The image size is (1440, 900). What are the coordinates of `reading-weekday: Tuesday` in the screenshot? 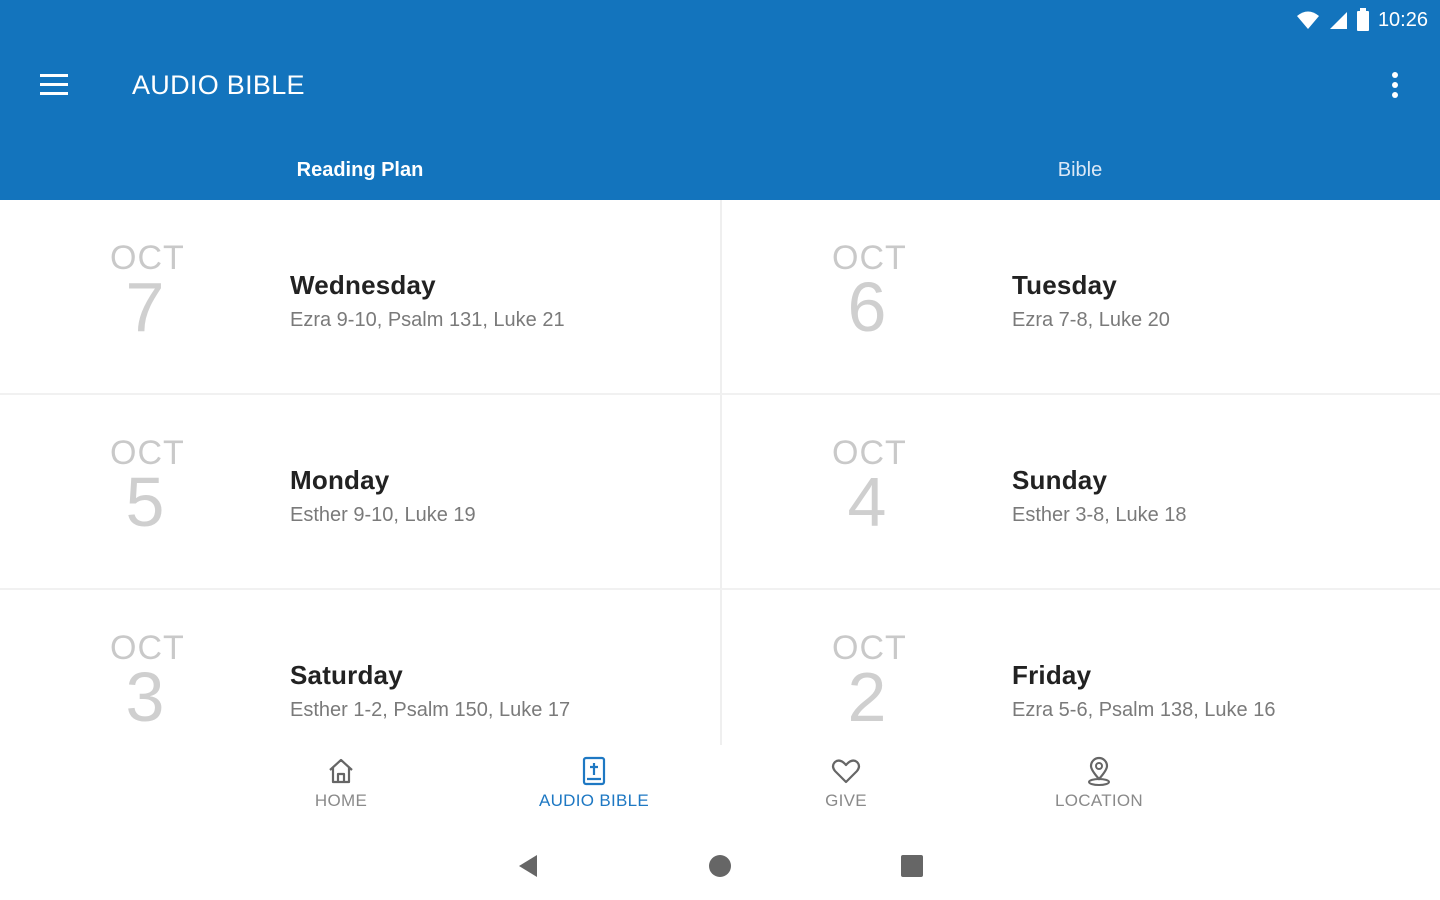 It's located at (1064, 285).